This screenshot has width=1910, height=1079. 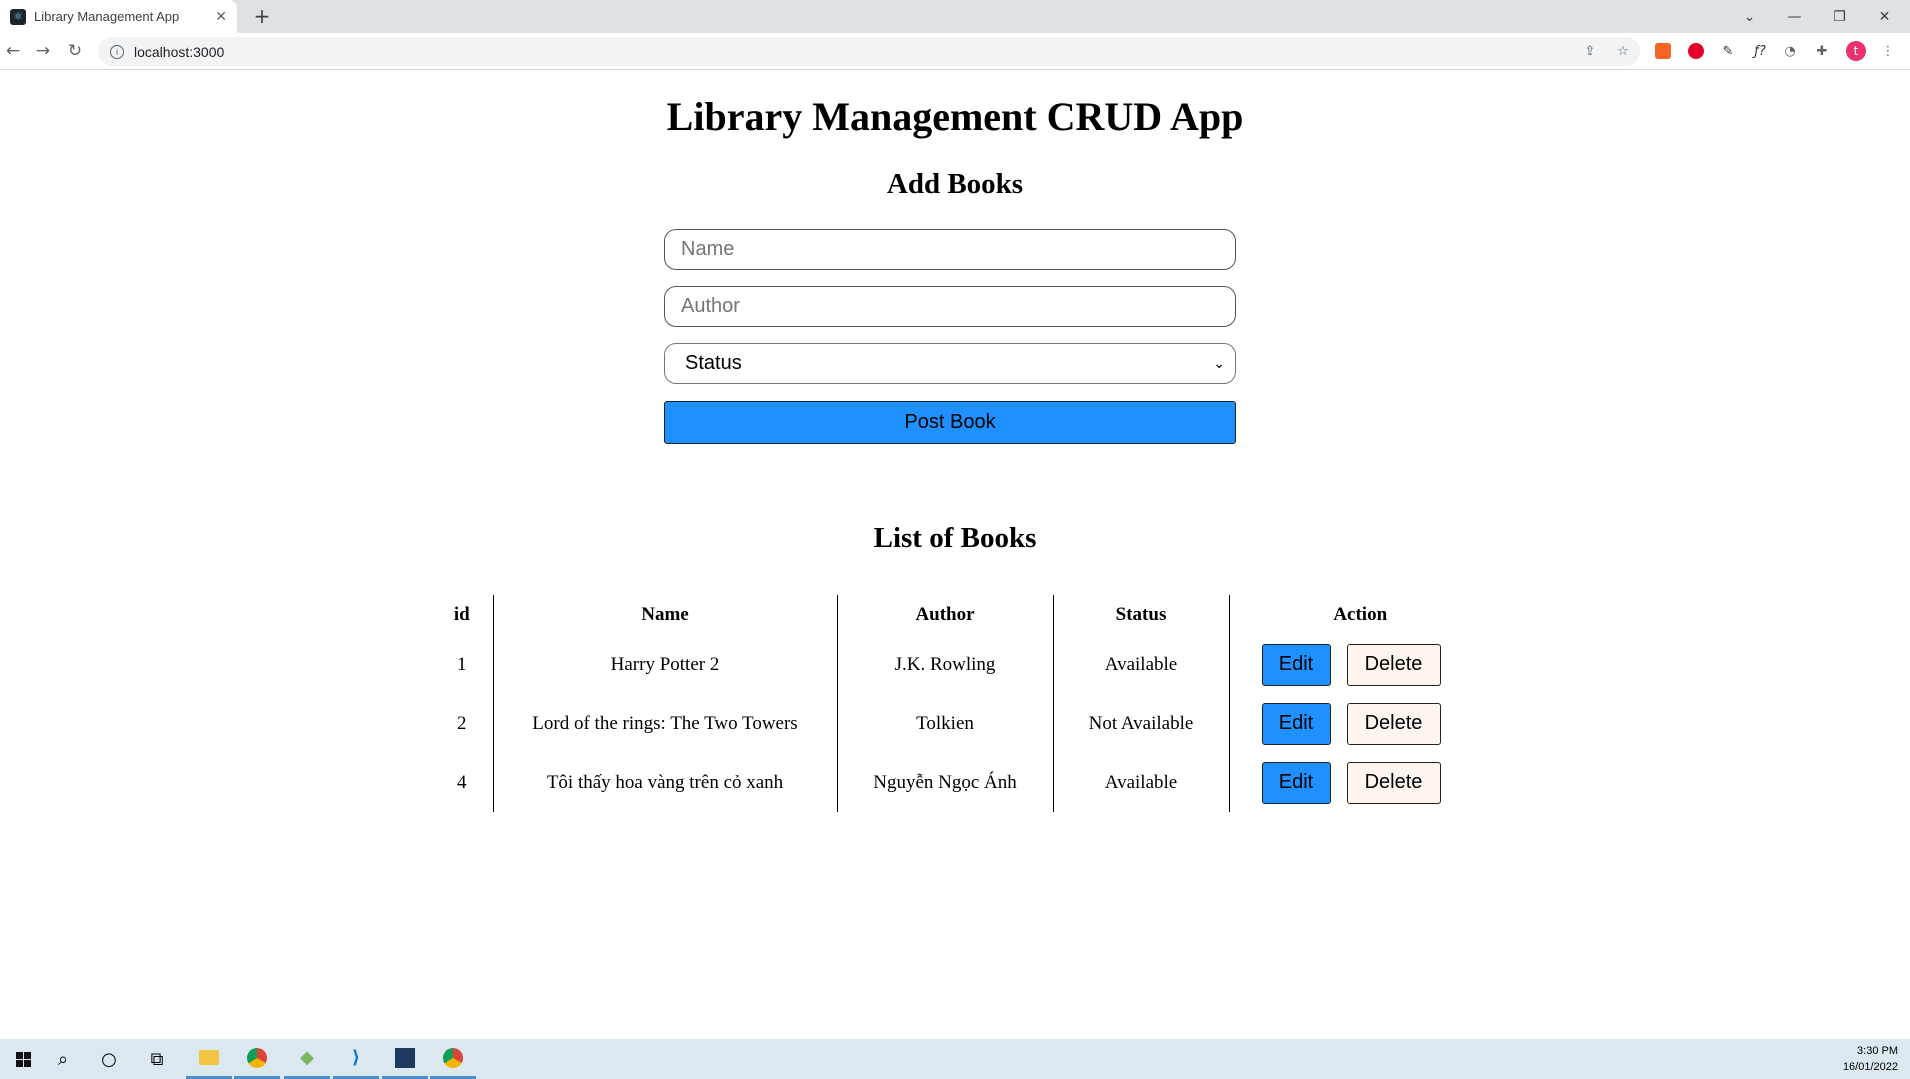 I want to click on history-extension-icon: ◔, so click(x=1790, y=51).